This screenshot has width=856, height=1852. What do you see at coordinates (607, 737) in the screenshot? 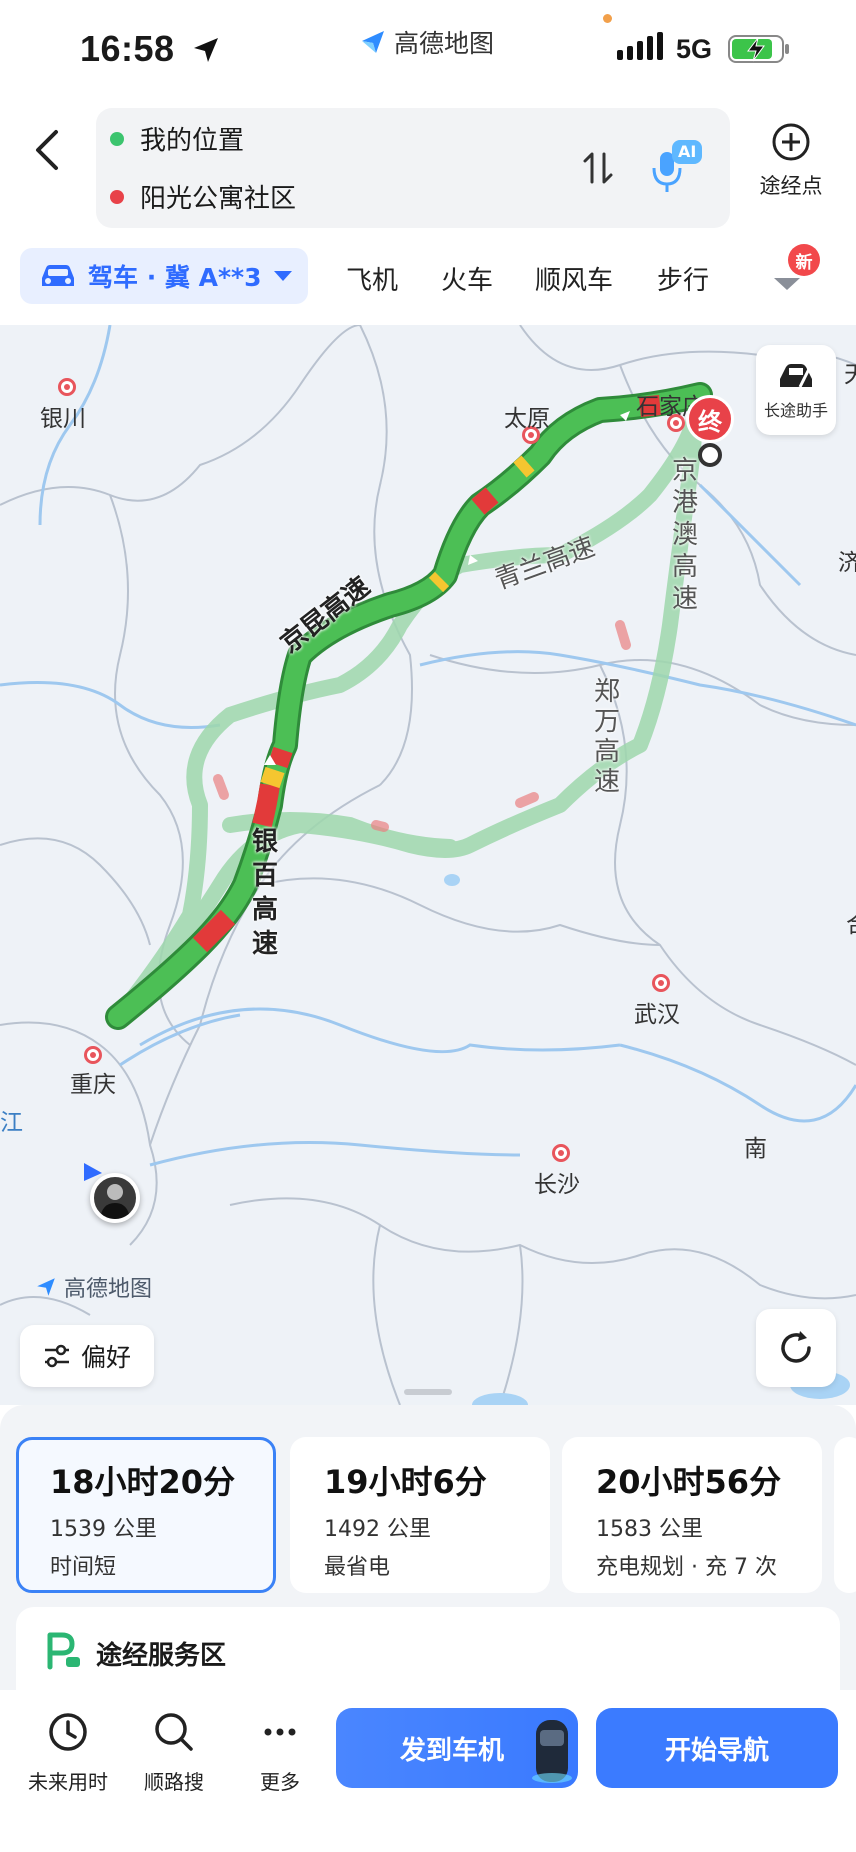
I see `highway-label-zhengwan: 郑万高速` at bounding box center [607, 737].